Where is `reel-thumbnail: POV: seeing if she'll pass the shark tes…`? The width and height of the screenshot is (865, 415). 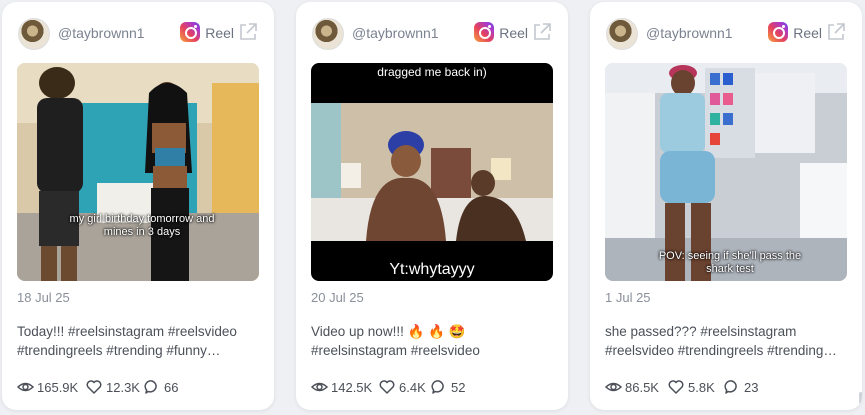 reel-thumbnail: POV: seeing if she'll pass the shark tes… is located at coordinates (726, 172).